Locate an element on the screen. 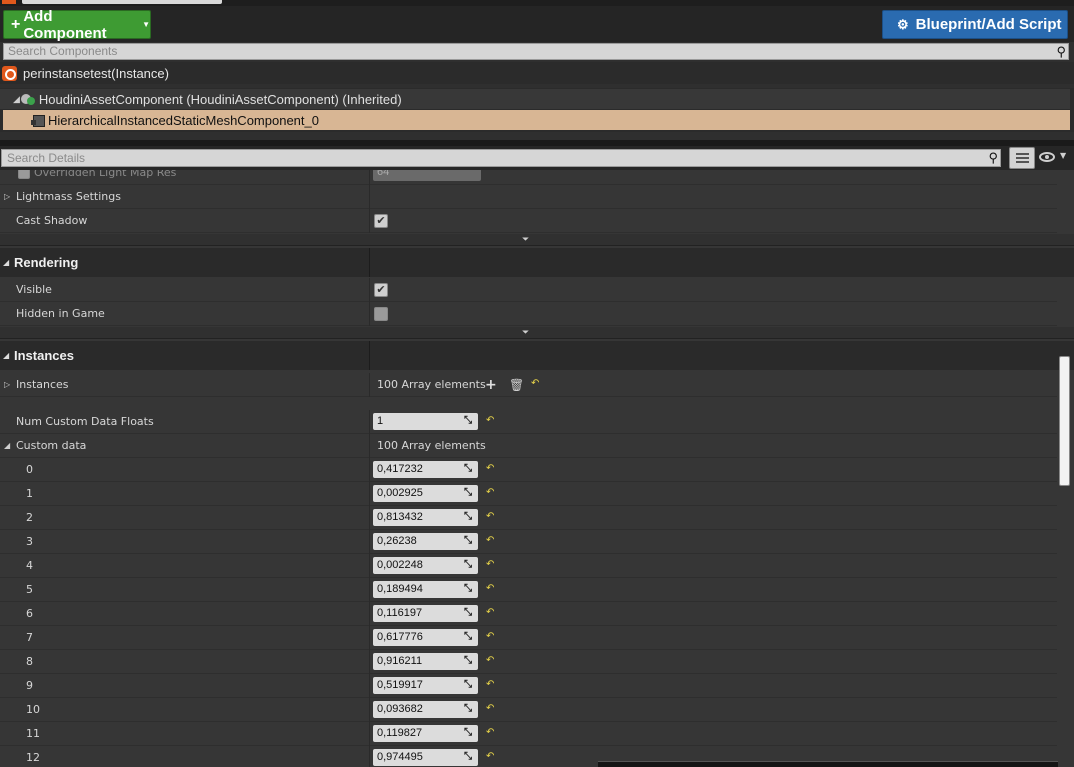 The height and width of the screenshot is (767, 1074). blueprint-add-script-button: ⚙ Blueprint/Add Script is located at coordinates (975, 24).